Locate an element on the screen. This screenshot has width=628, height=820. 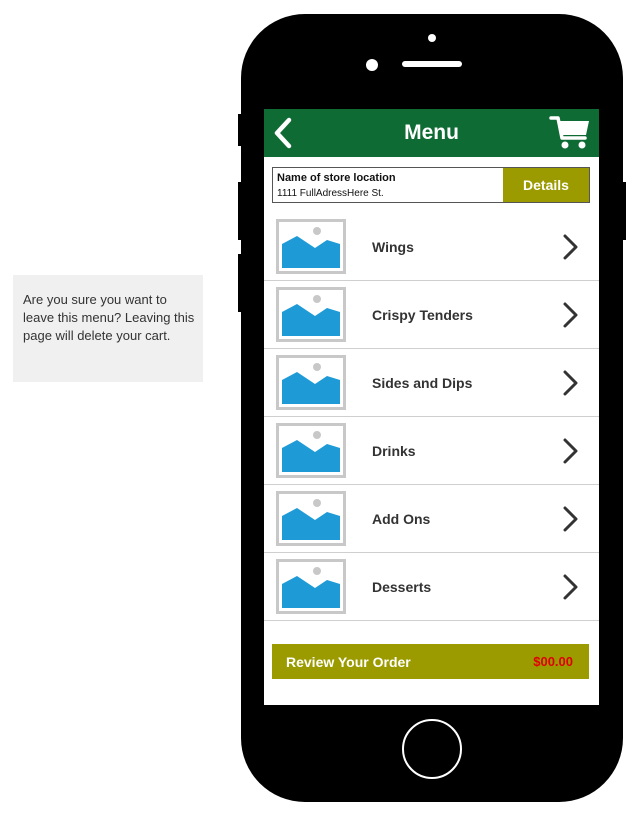
shopping-cart-icon is located at coordinates (569, 132).